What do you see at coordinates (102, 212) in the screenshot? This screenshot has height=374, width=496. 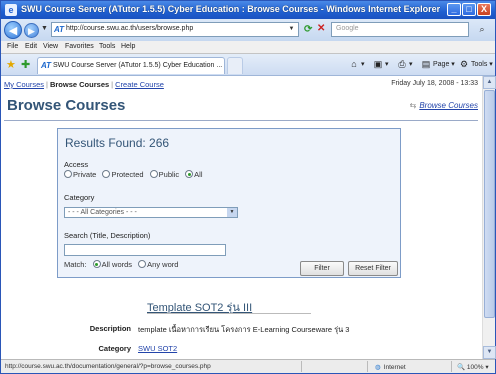 I see `category-select-value: - - - All Categories - - -` at bounding box center [102, 212].